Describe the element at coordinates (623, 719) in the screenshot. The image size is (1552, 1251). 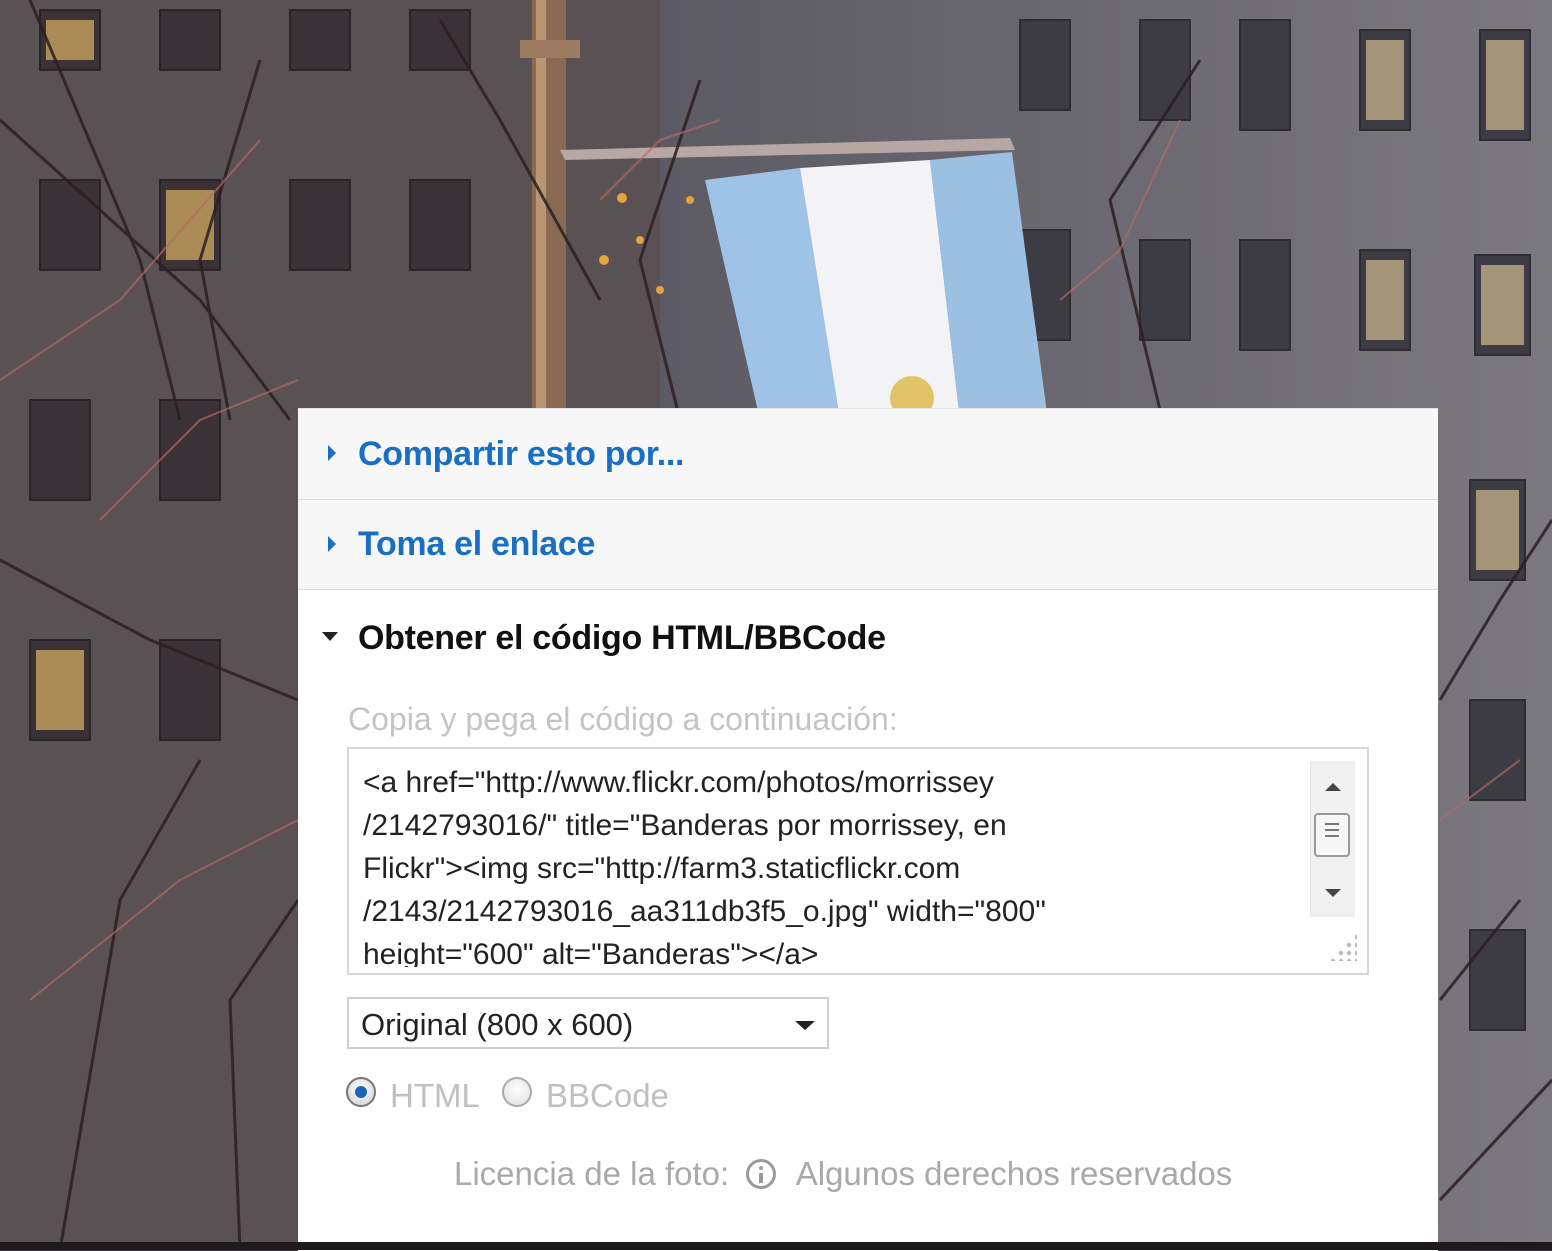
I see `embed-instruction: Copia y pega el código a continuación:` at that location.